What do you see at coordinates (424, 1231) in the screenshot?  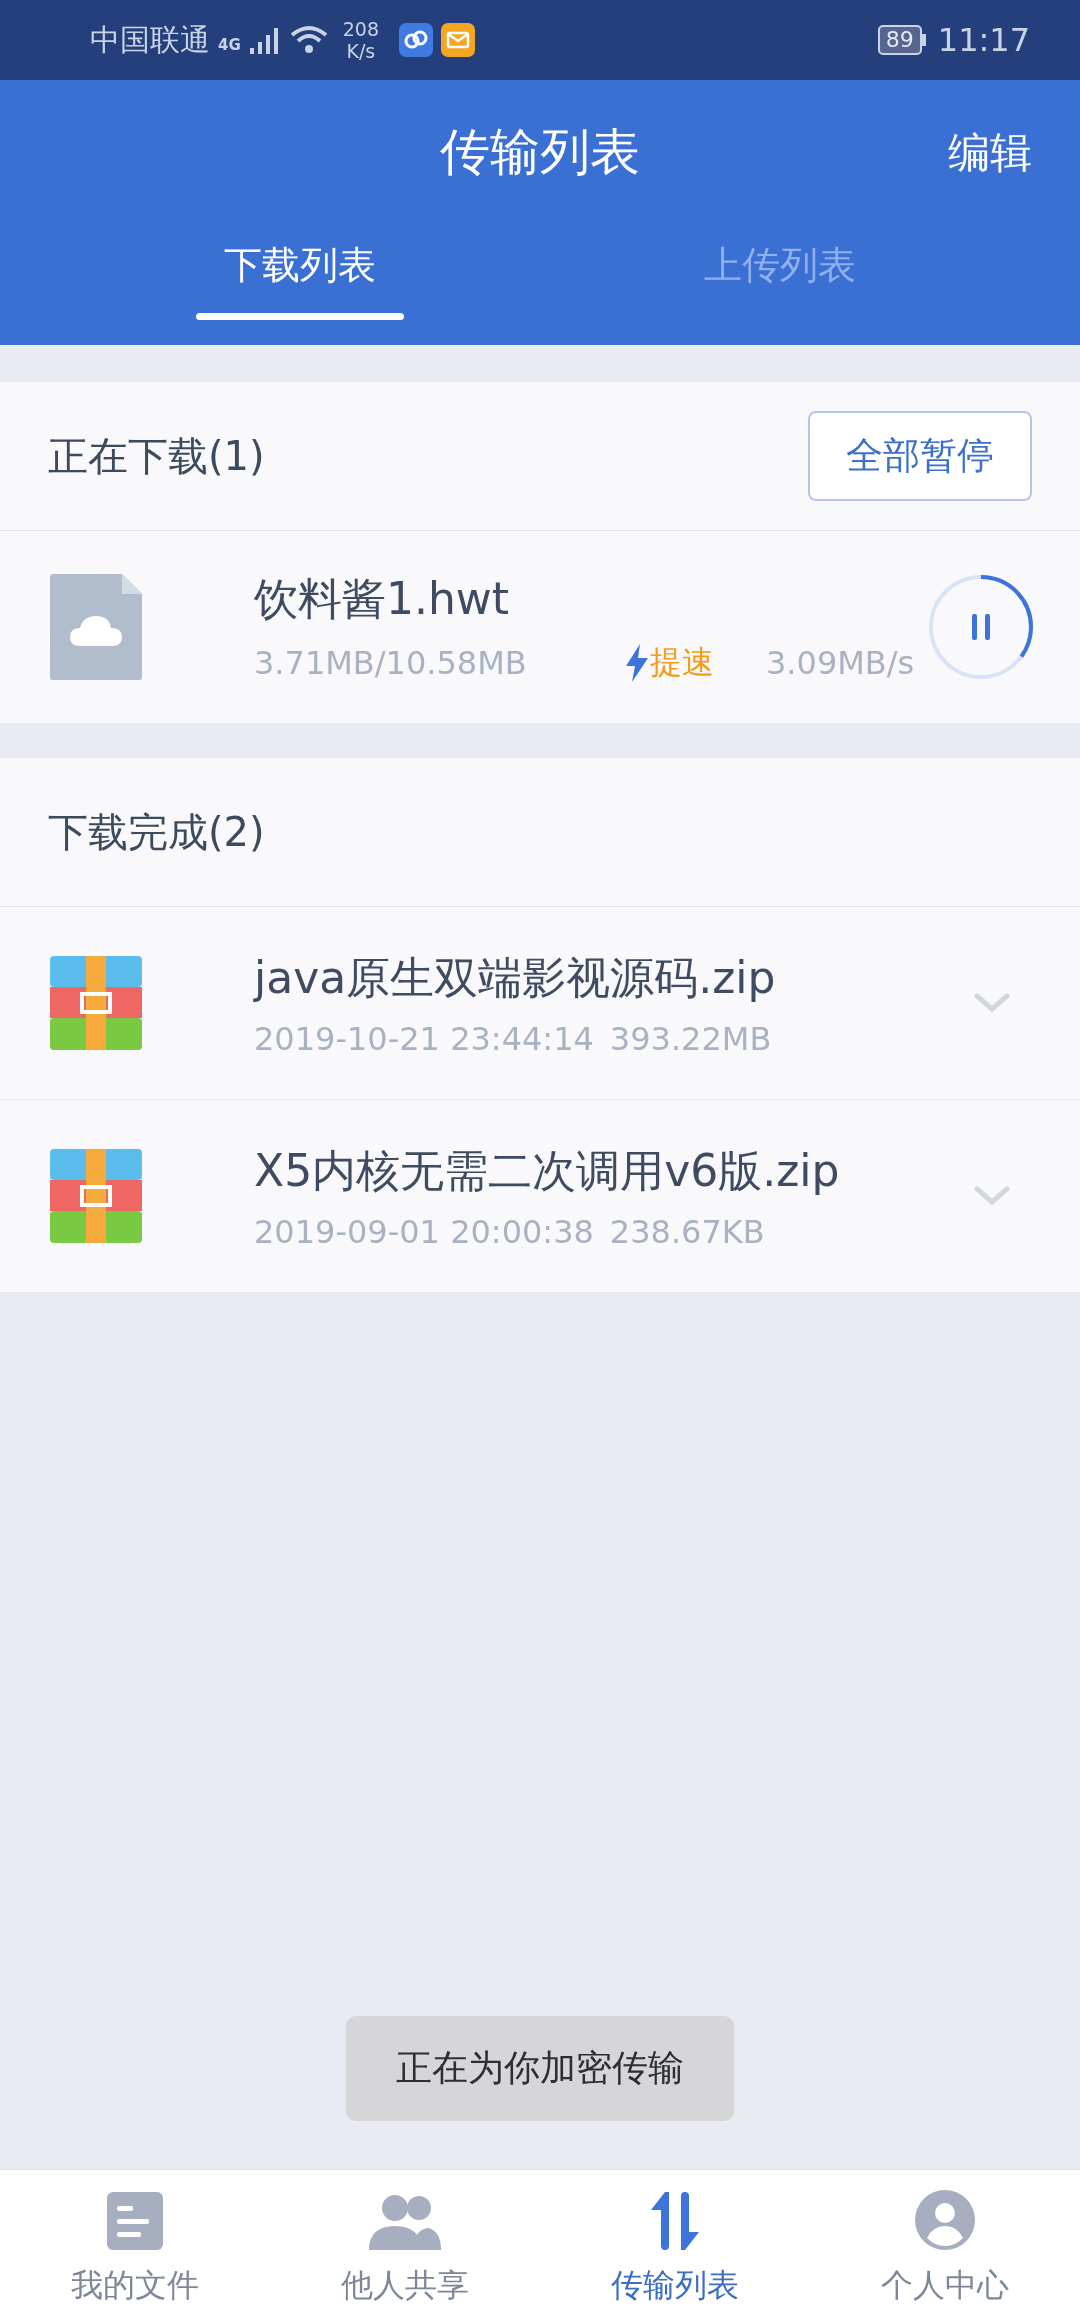 I see `file-date: 2019-09-01 20:00:38` at bounding box center [424, 1231].